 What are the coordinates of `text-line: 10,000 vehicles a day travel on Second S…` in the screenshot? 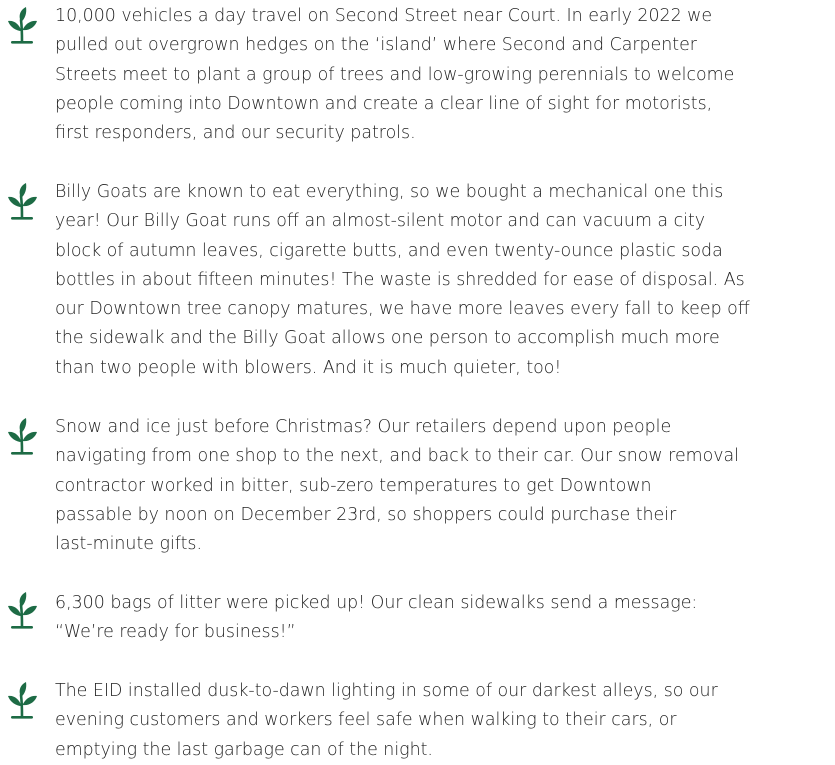 It's located at (384, 16).